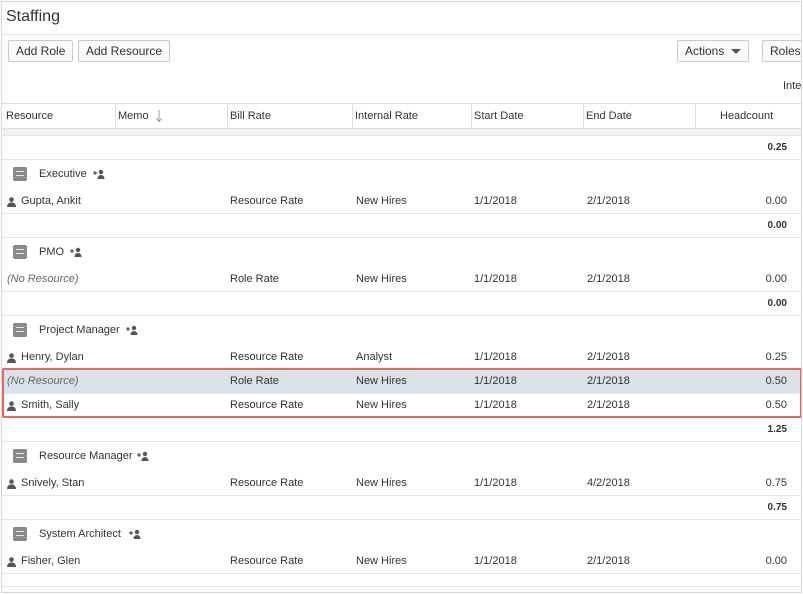  I want to click on cell-resource: Henry, Dylan, so click(52, 357).